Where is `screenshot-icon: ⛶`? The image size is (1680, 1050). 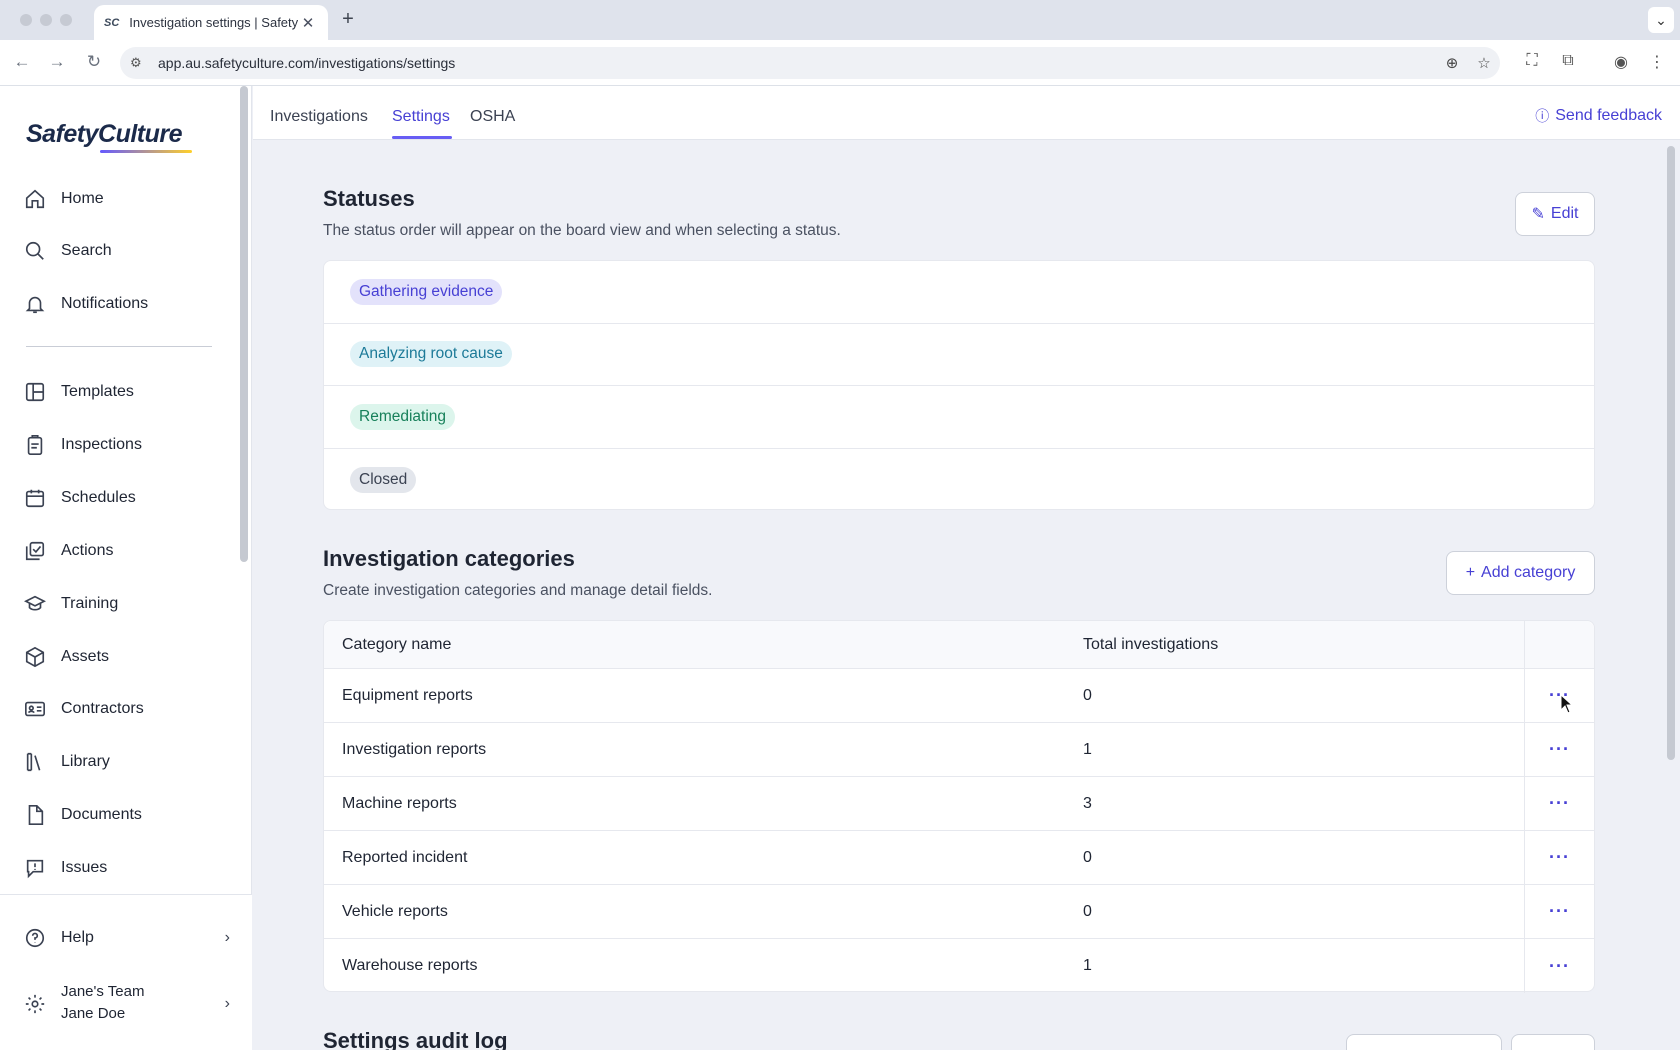 screenshot-icon: ⛶ is located at coordinates (1532, 61).